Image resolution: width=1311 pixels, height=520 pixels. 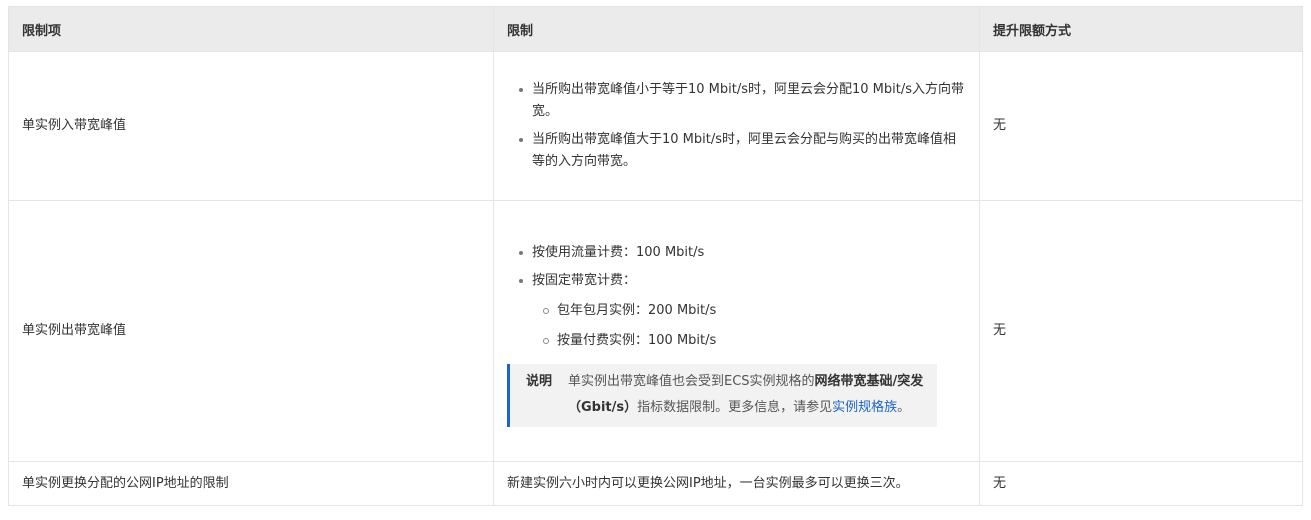 What do you see at coordinates (539, 381) in the screenshot?
I see `note-label: 说明` at bounding box center [539, 381].